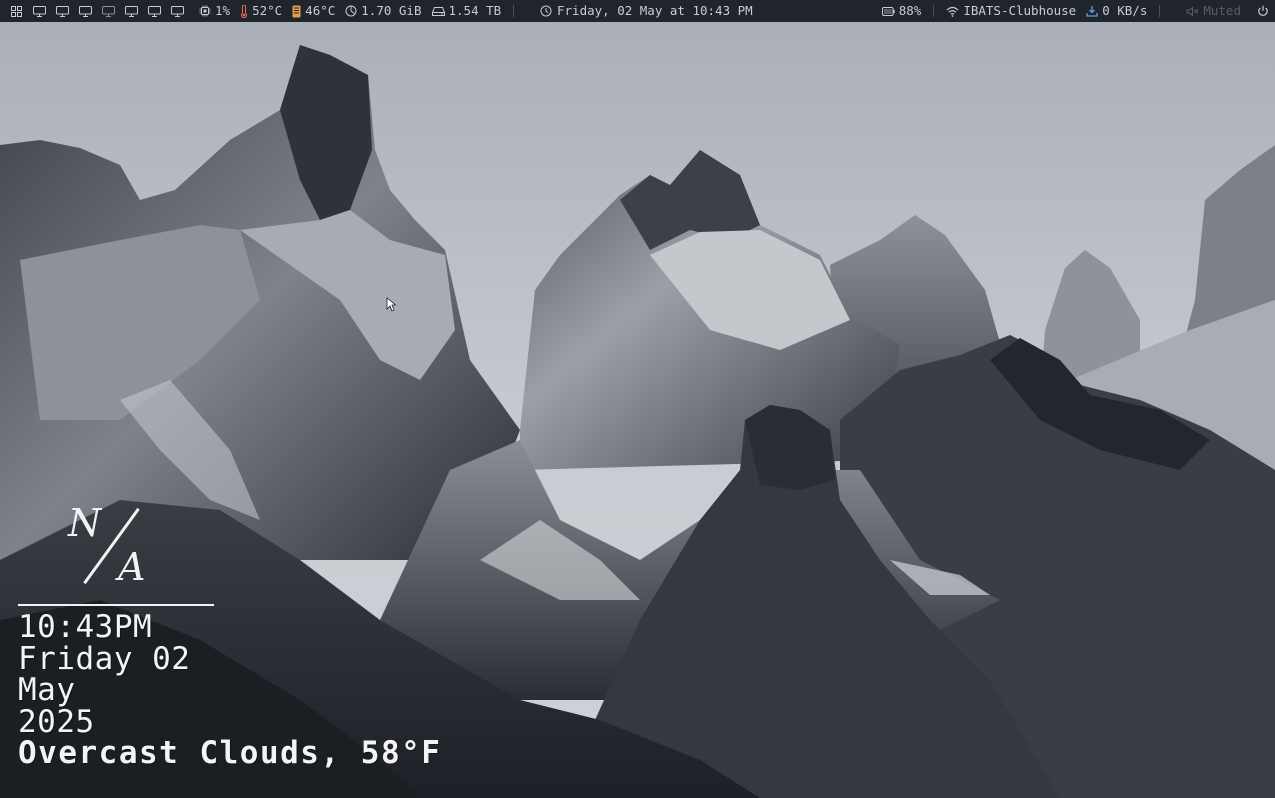  Describe the element at coordinates (391, 304) in the screenshot. I see `mouse-pointer-icon` at that location.